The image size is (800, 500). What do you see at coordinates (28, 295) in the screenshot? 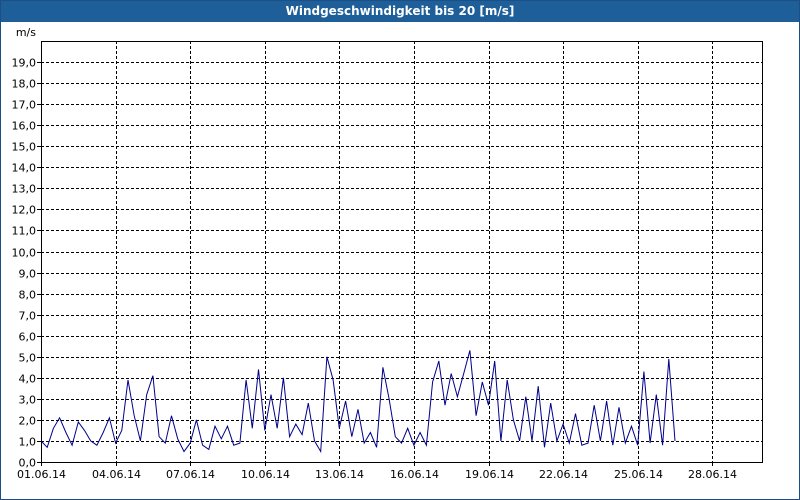
I see `y-tick-label: 8,0` at bounding box center [28, 295].